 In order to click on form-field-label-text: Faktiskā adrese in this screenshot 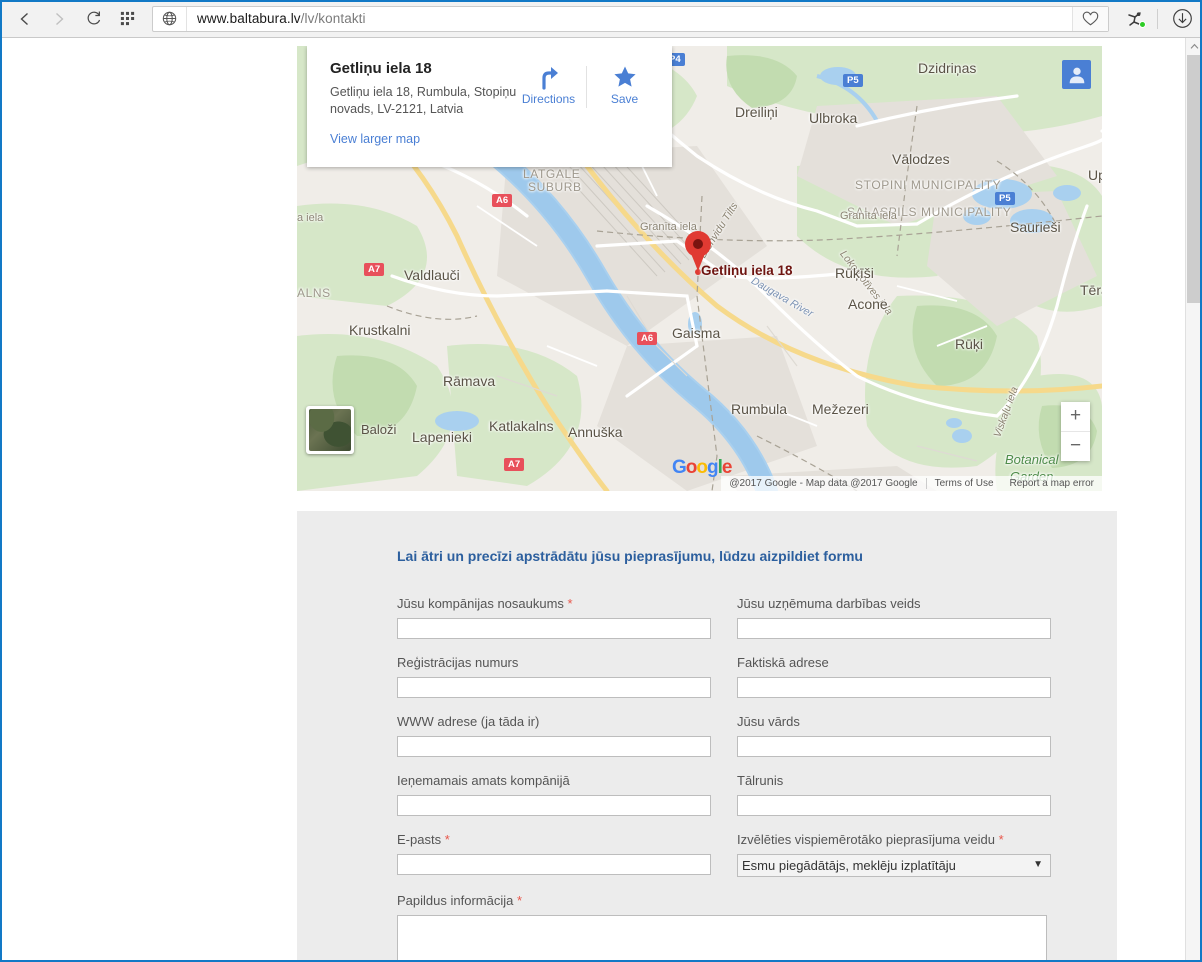, I will do `click(783, 662)`.